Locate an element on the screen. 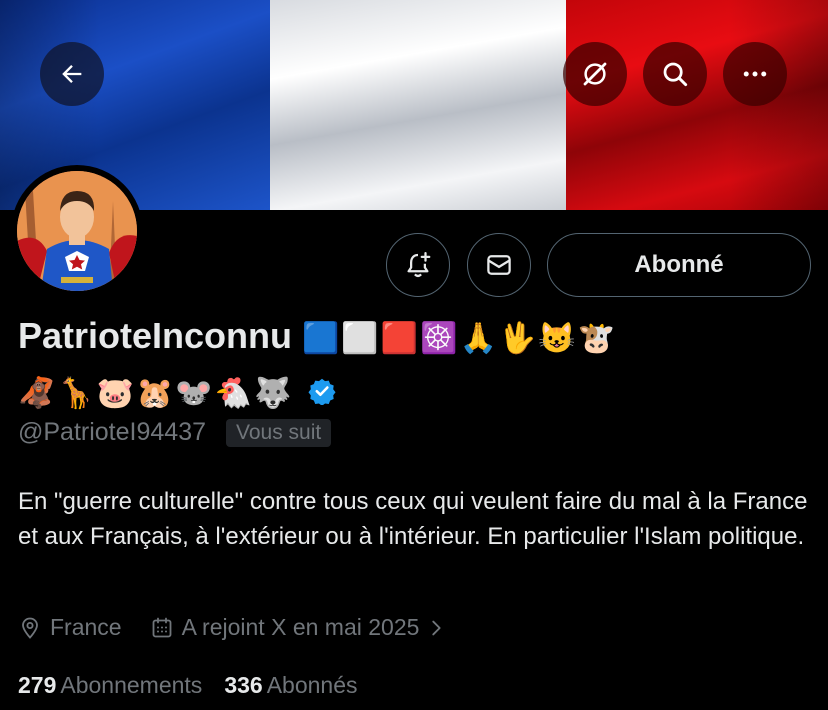 The height and width of the screenshot is (710, 828). grok-button is located at coordinates (595, 74).